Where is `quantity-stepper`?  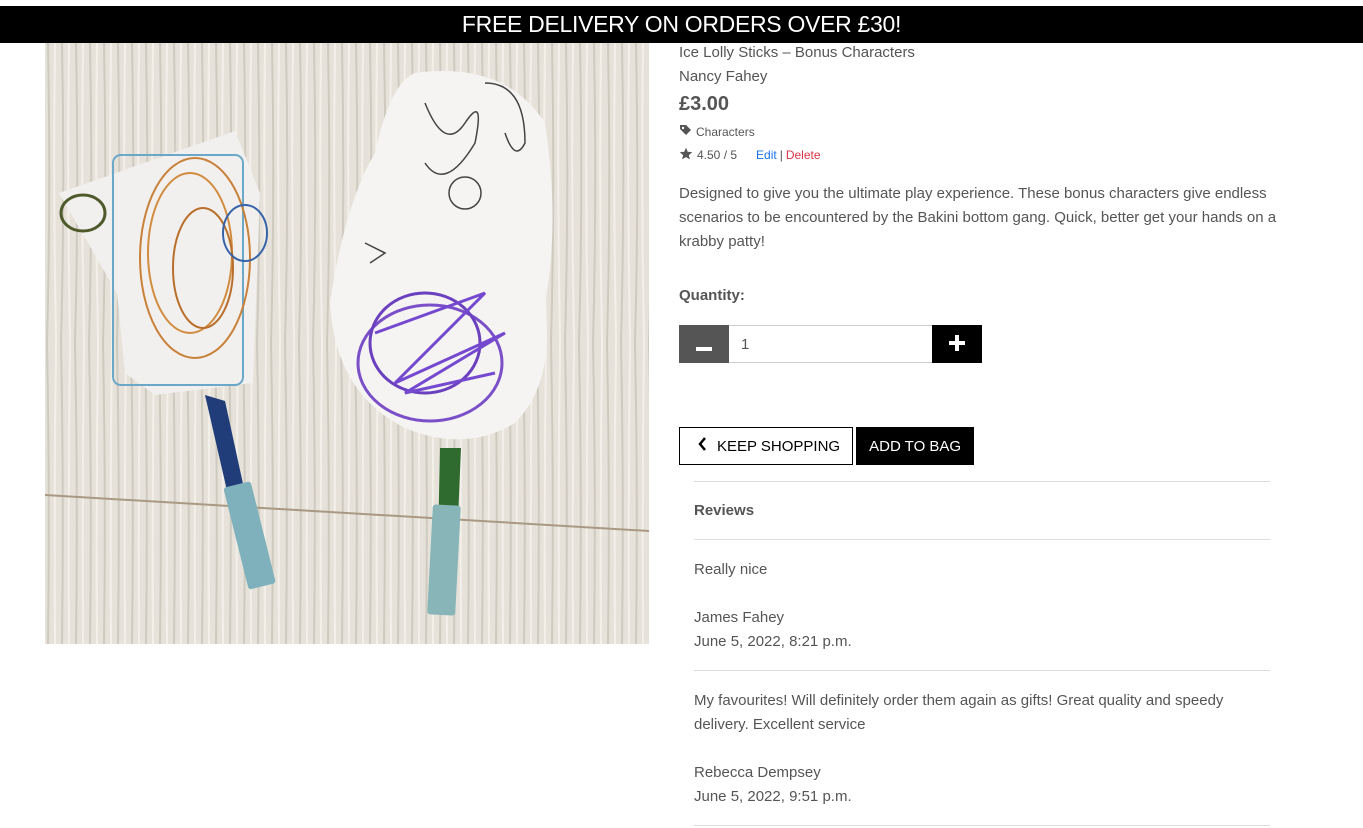 quantity-stepper is located at coordinates (830, 344).